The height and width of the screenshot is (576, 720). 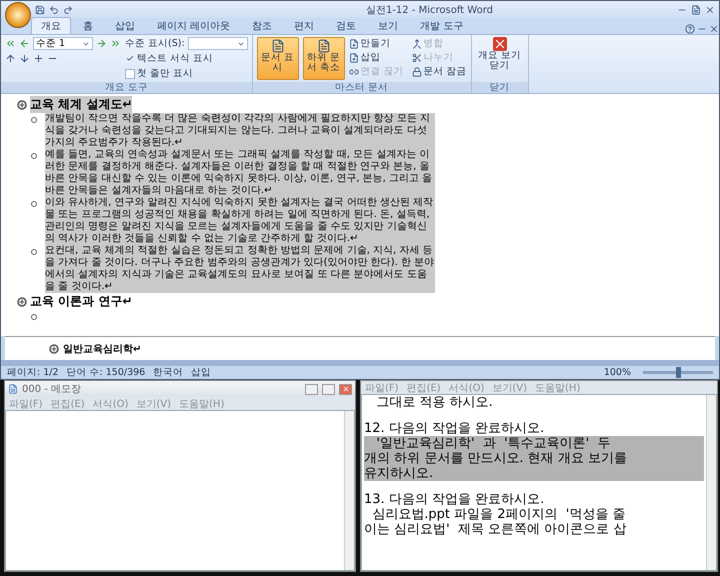 I want to click on left-arrow-icon, so click(x=24, y=43).